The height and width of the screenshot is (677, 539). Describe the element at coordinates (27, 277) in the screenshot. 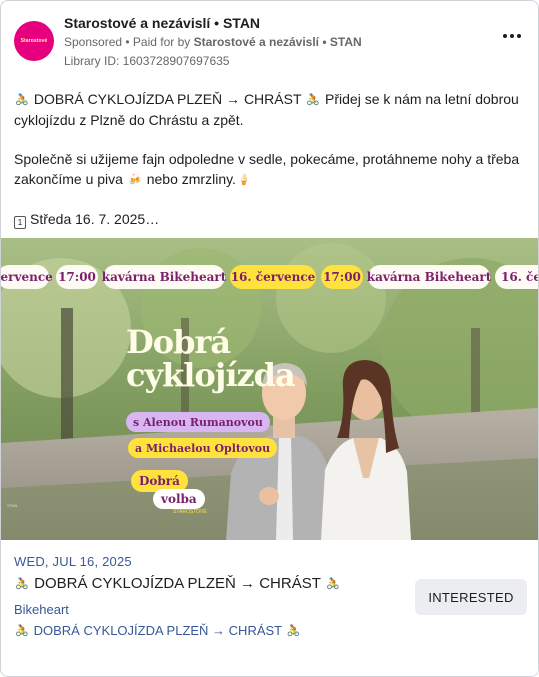

I see `ticker-item: července` at that location.